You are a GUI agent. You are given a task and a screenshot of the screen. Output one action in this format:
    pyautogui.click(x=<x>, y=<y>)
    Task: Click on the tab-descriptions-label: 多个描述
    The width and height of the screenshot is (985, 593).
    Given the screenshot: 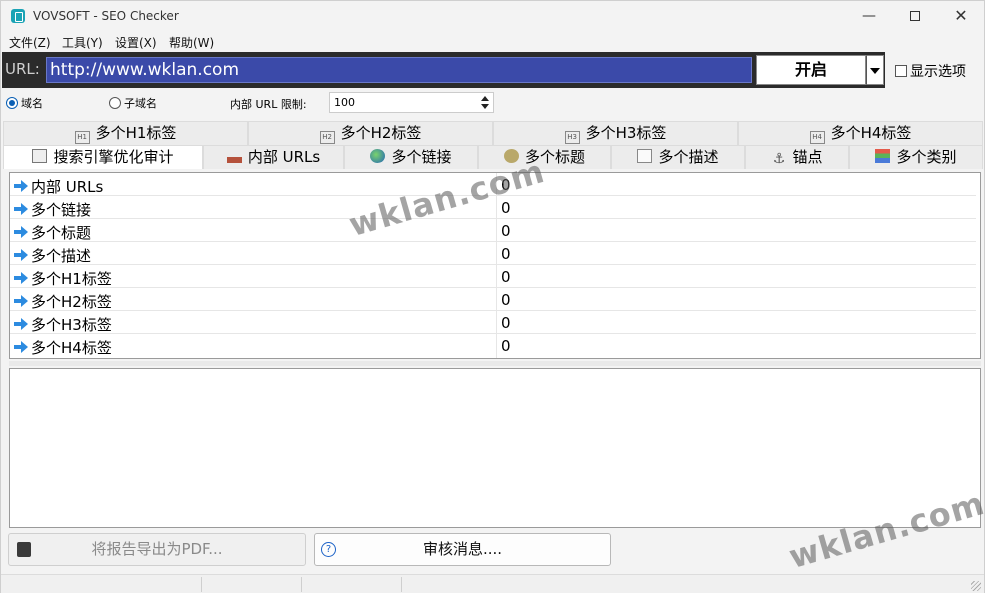 What is the action you would take?
    pyautogui.click(x=688, y=157)
    